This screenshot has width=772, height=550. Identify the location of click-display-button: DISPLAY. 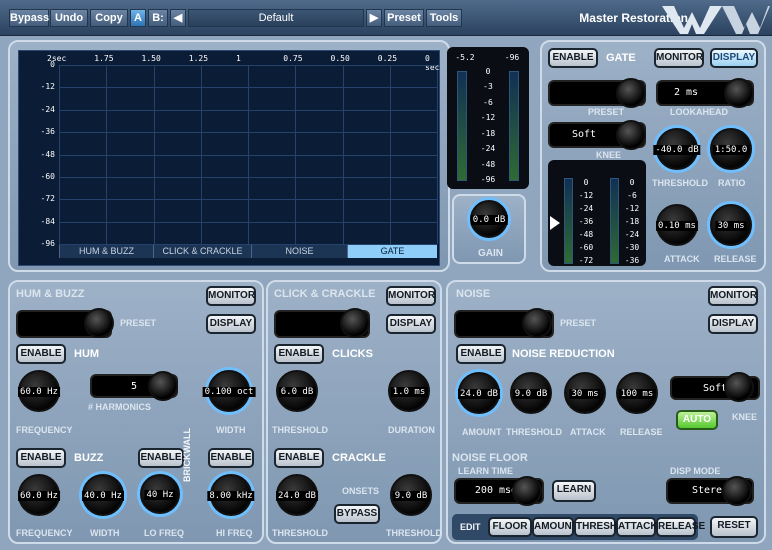
(411, 324).